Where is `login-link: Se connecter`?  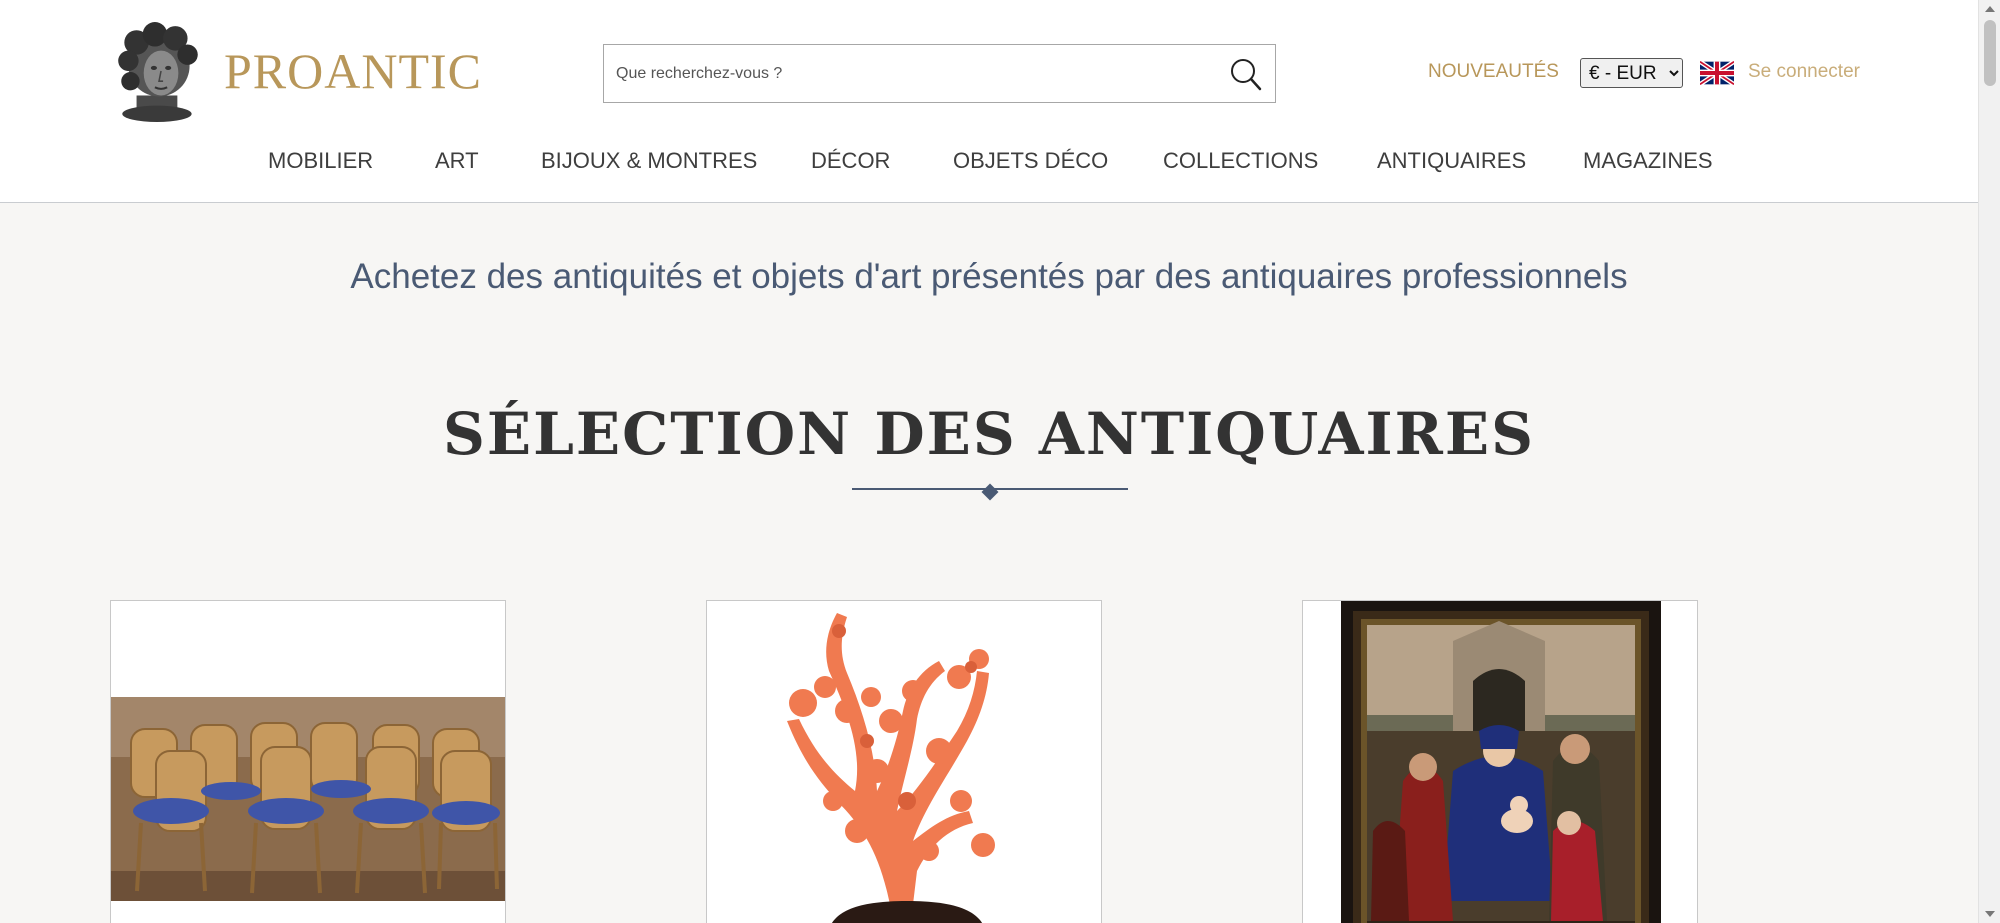 login-link: Se connecter is located at coordinates (1804, 72).